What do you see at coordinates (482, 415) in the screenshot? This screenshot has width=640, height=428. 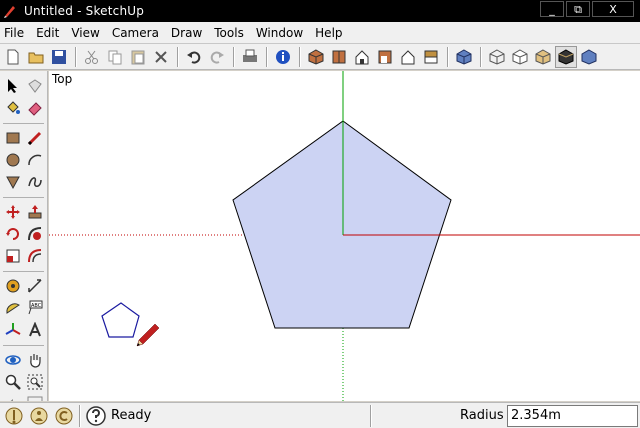 I see `measurements-label: Radius` at bounding box center [482, 415].